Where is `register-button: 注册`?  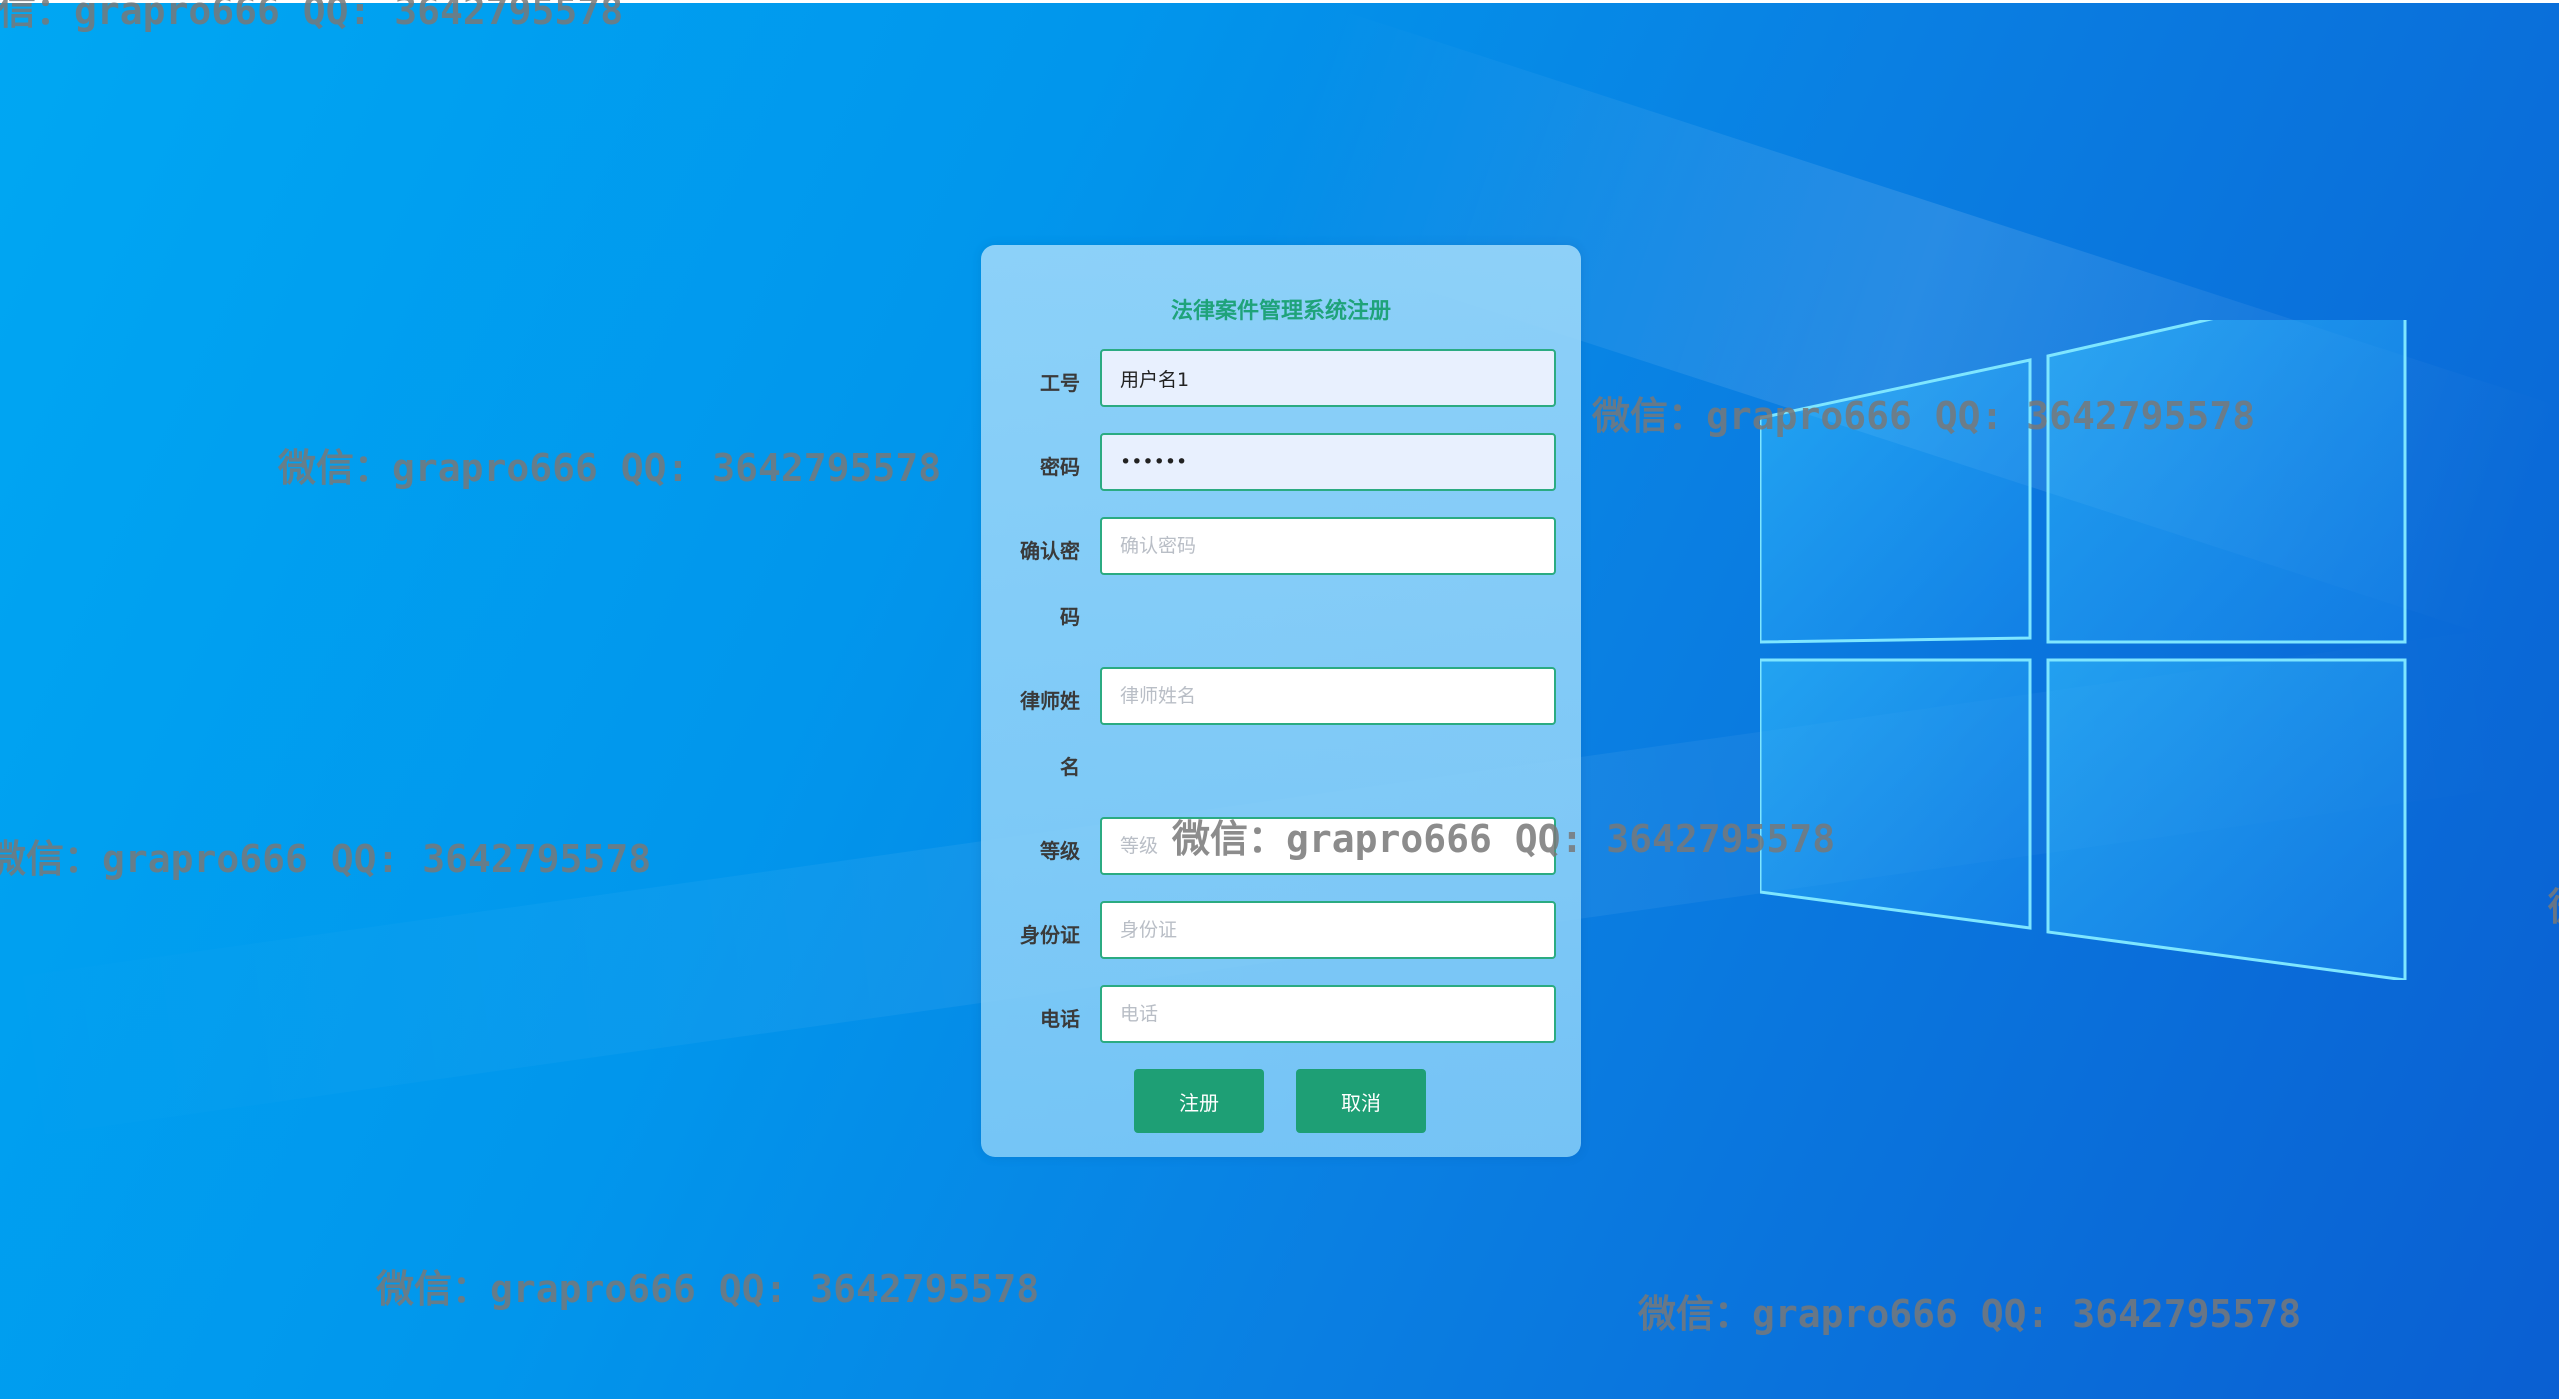 register-button: 注册 is located at coordinates (1199, 1101).